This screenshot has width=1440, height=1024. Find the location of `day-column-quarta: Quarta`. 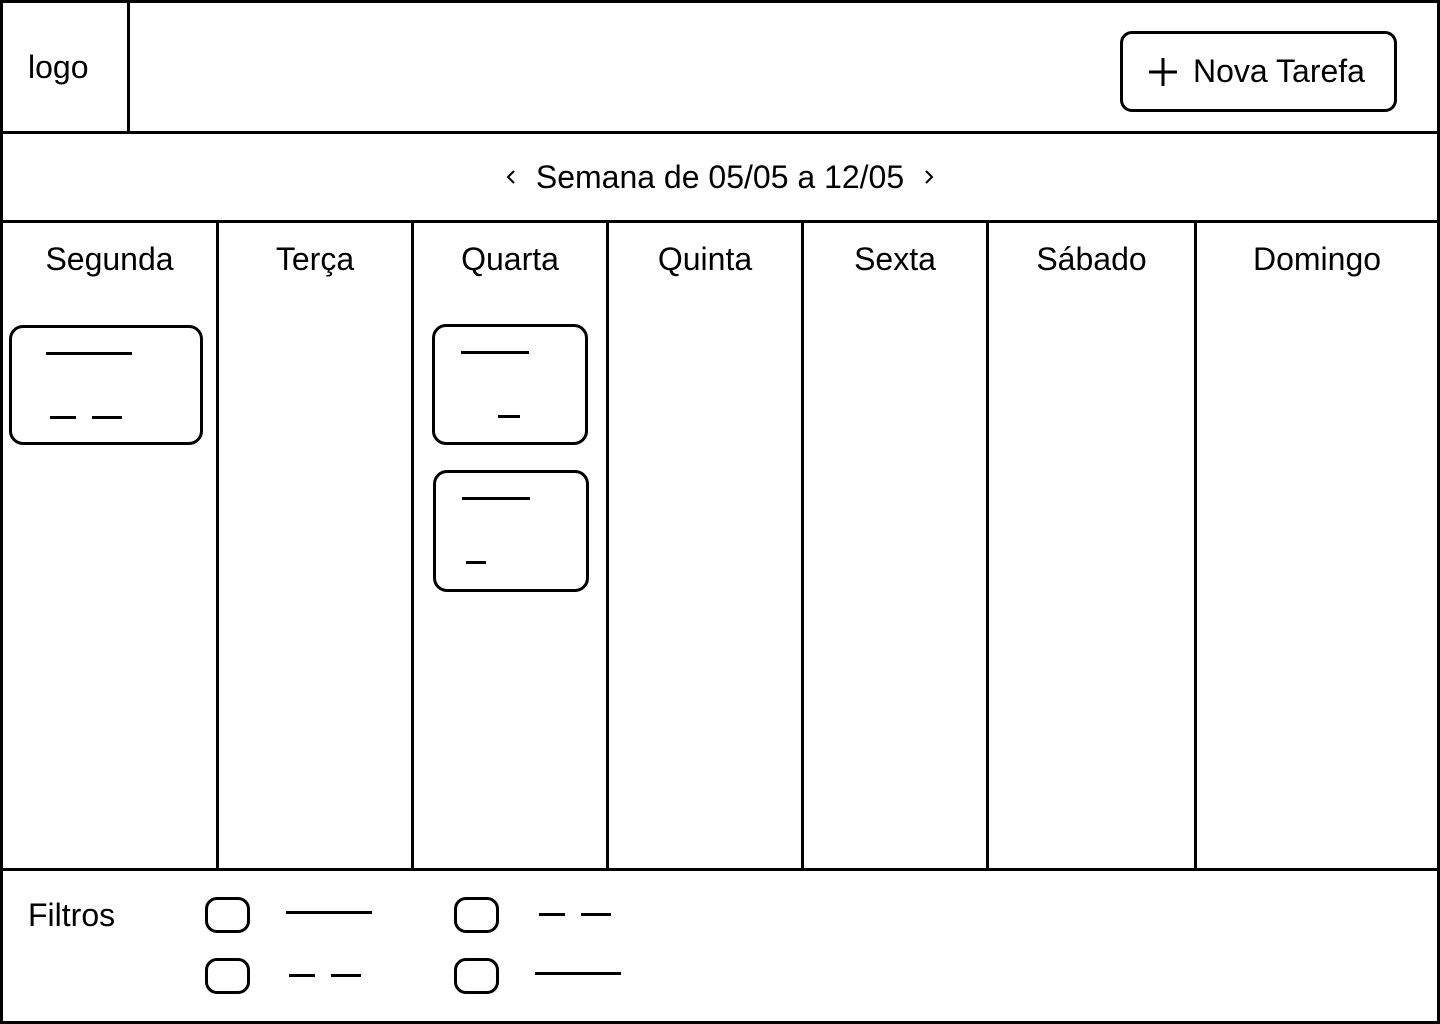

day-column-quarta: Quarta is located at coordinates (511, 545).